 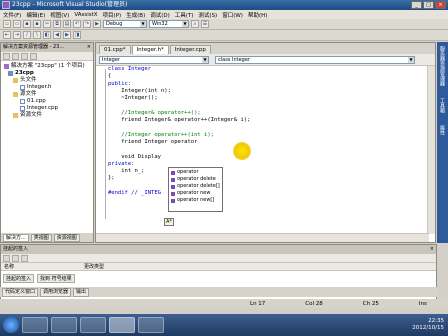 What do you see at coordinates (6, 258) in the screenshot?
I see `checkin-icon` at bounding box center [6, 258].